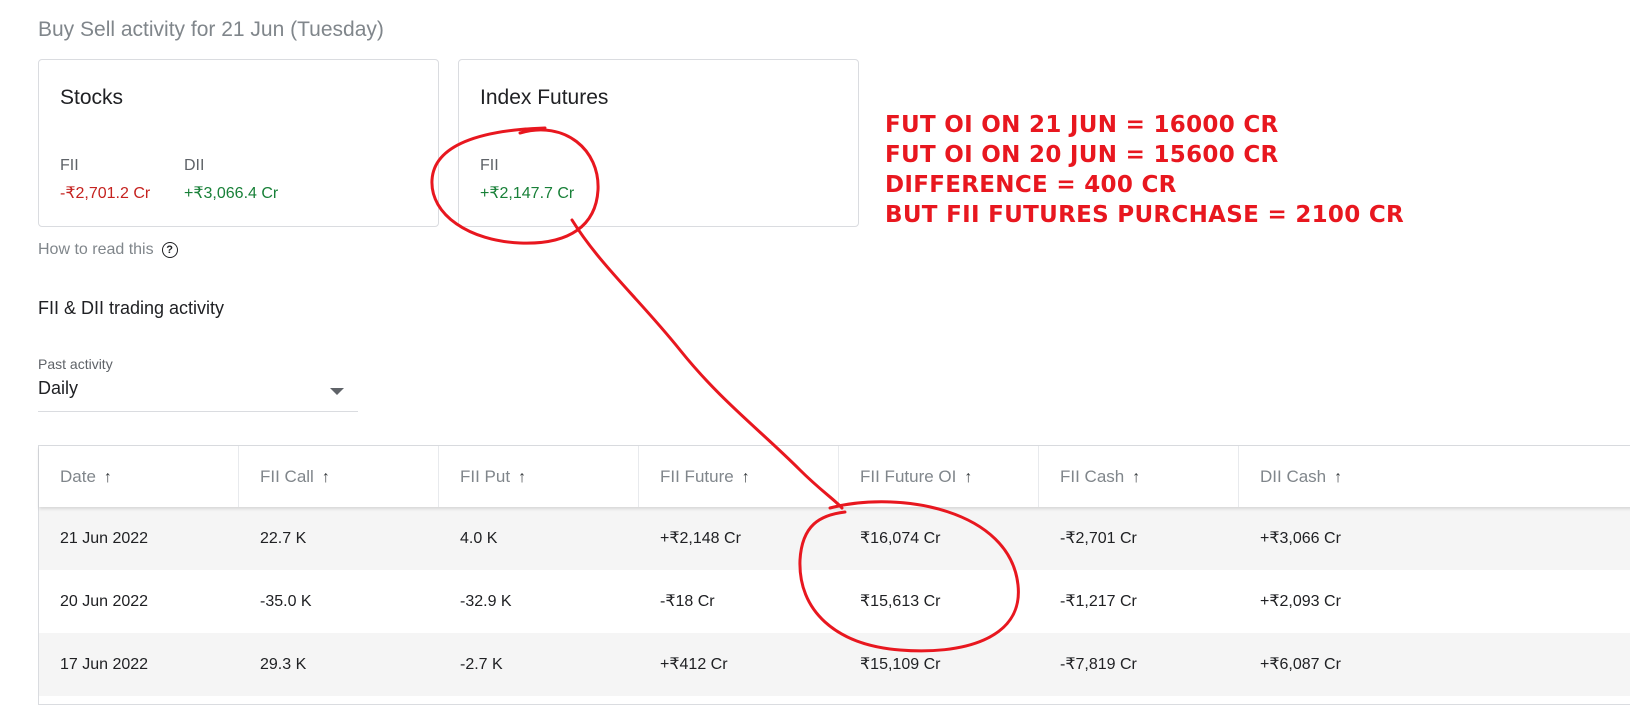  Describe the element at coordinates (104, 664) in the screenshot. I see `cell-date: 17 Jun 2022` at that location.